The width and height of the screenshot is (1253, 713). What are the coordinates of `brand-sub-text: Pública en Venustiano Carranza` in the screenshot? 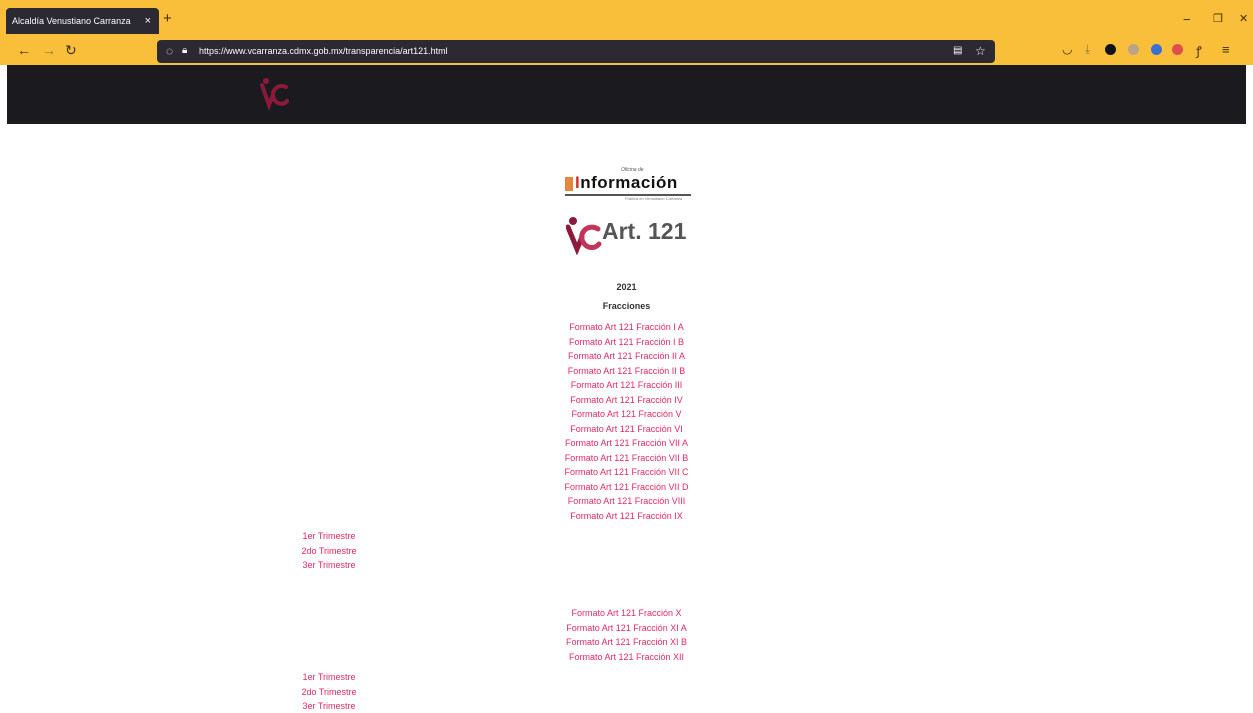 It's located at (654, 198).